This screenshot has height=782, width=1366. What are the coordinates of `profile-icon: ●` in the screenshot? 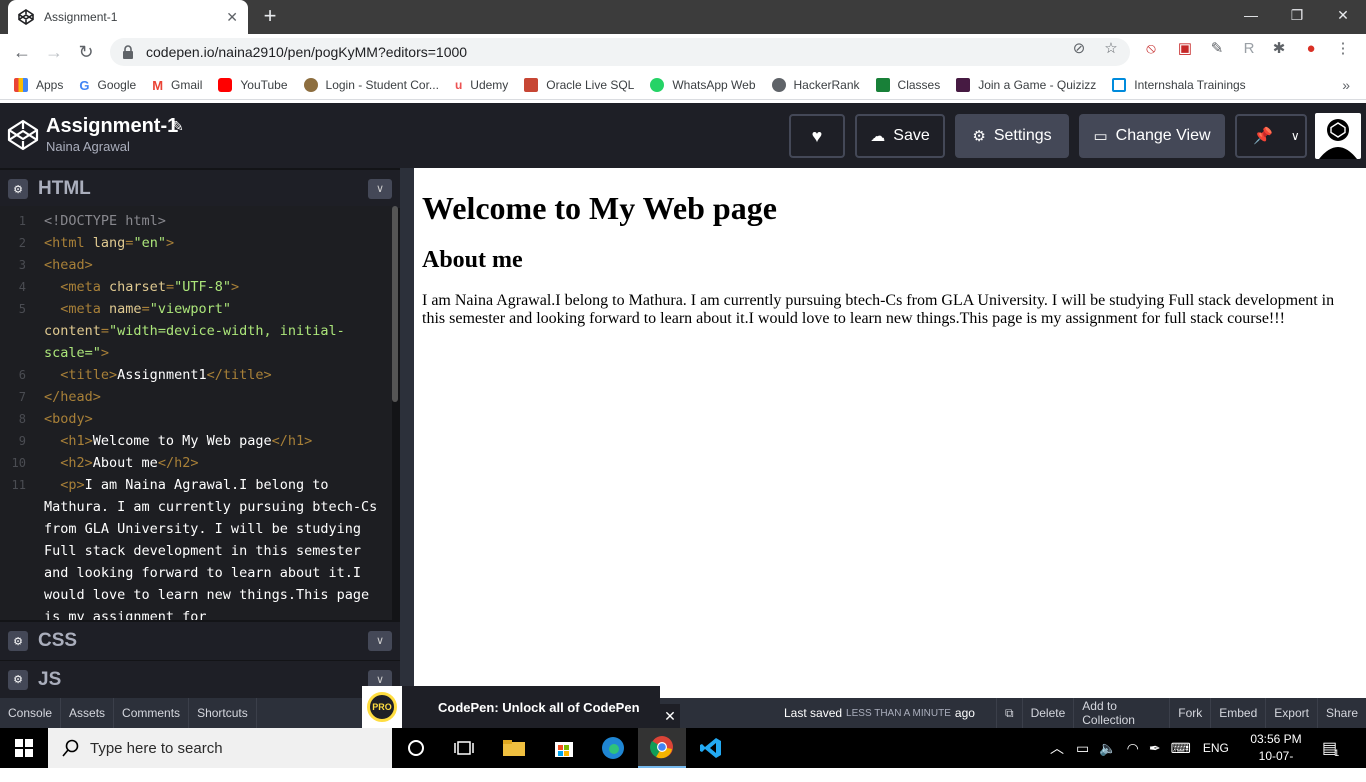 It's located at (1311, 49).